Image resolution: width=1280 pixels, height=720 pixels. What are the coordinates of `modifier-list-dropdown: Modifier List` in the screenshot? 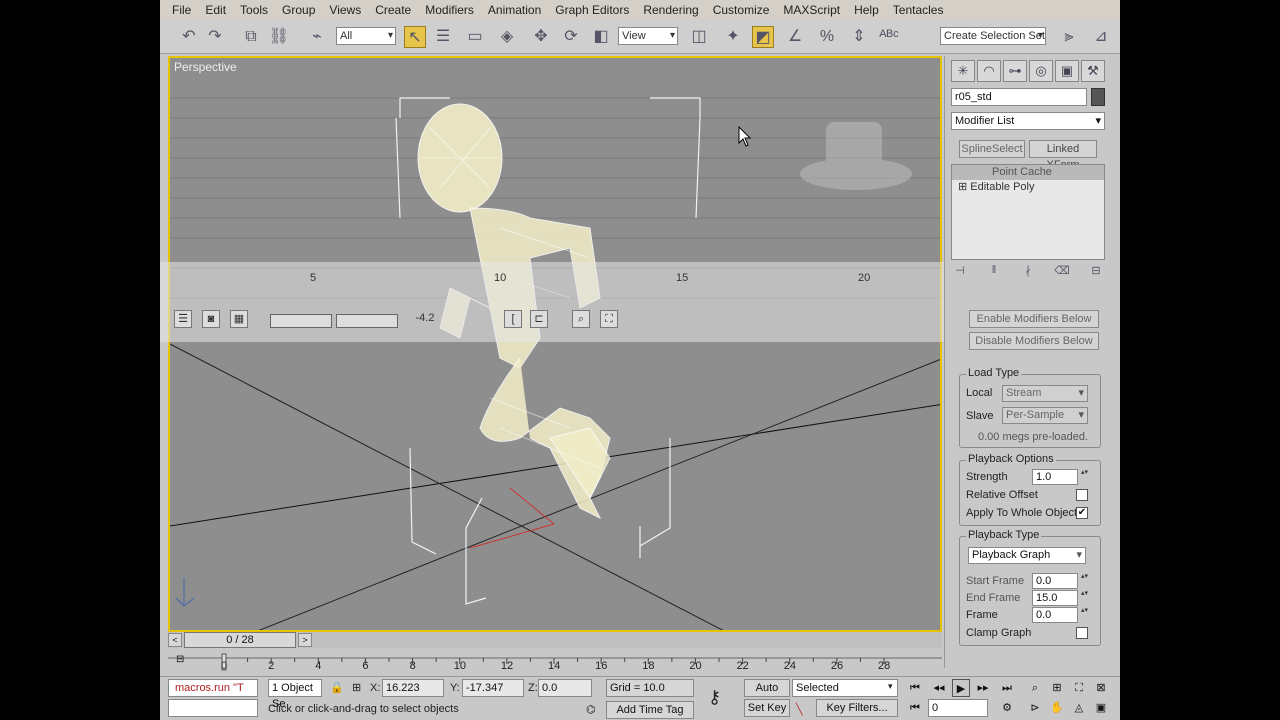 It's located at (1028, 121).